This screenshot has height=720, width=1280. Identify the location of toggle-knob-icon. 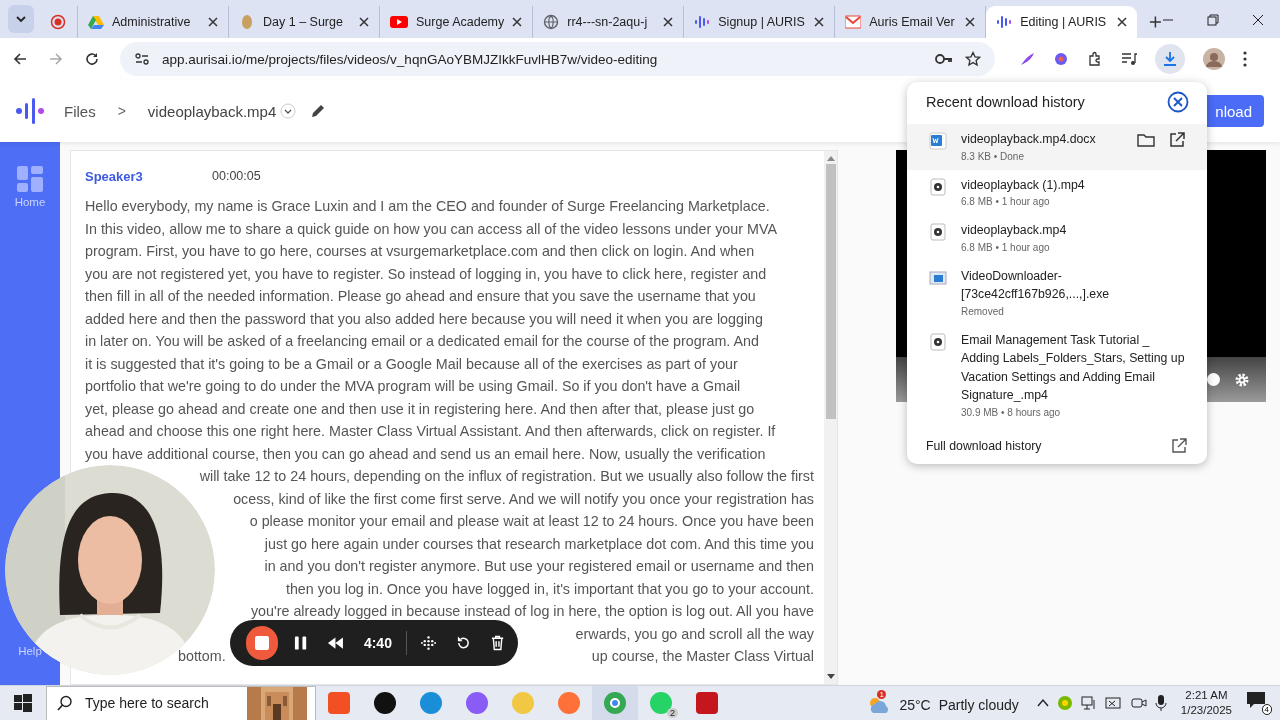
(1213, 379).